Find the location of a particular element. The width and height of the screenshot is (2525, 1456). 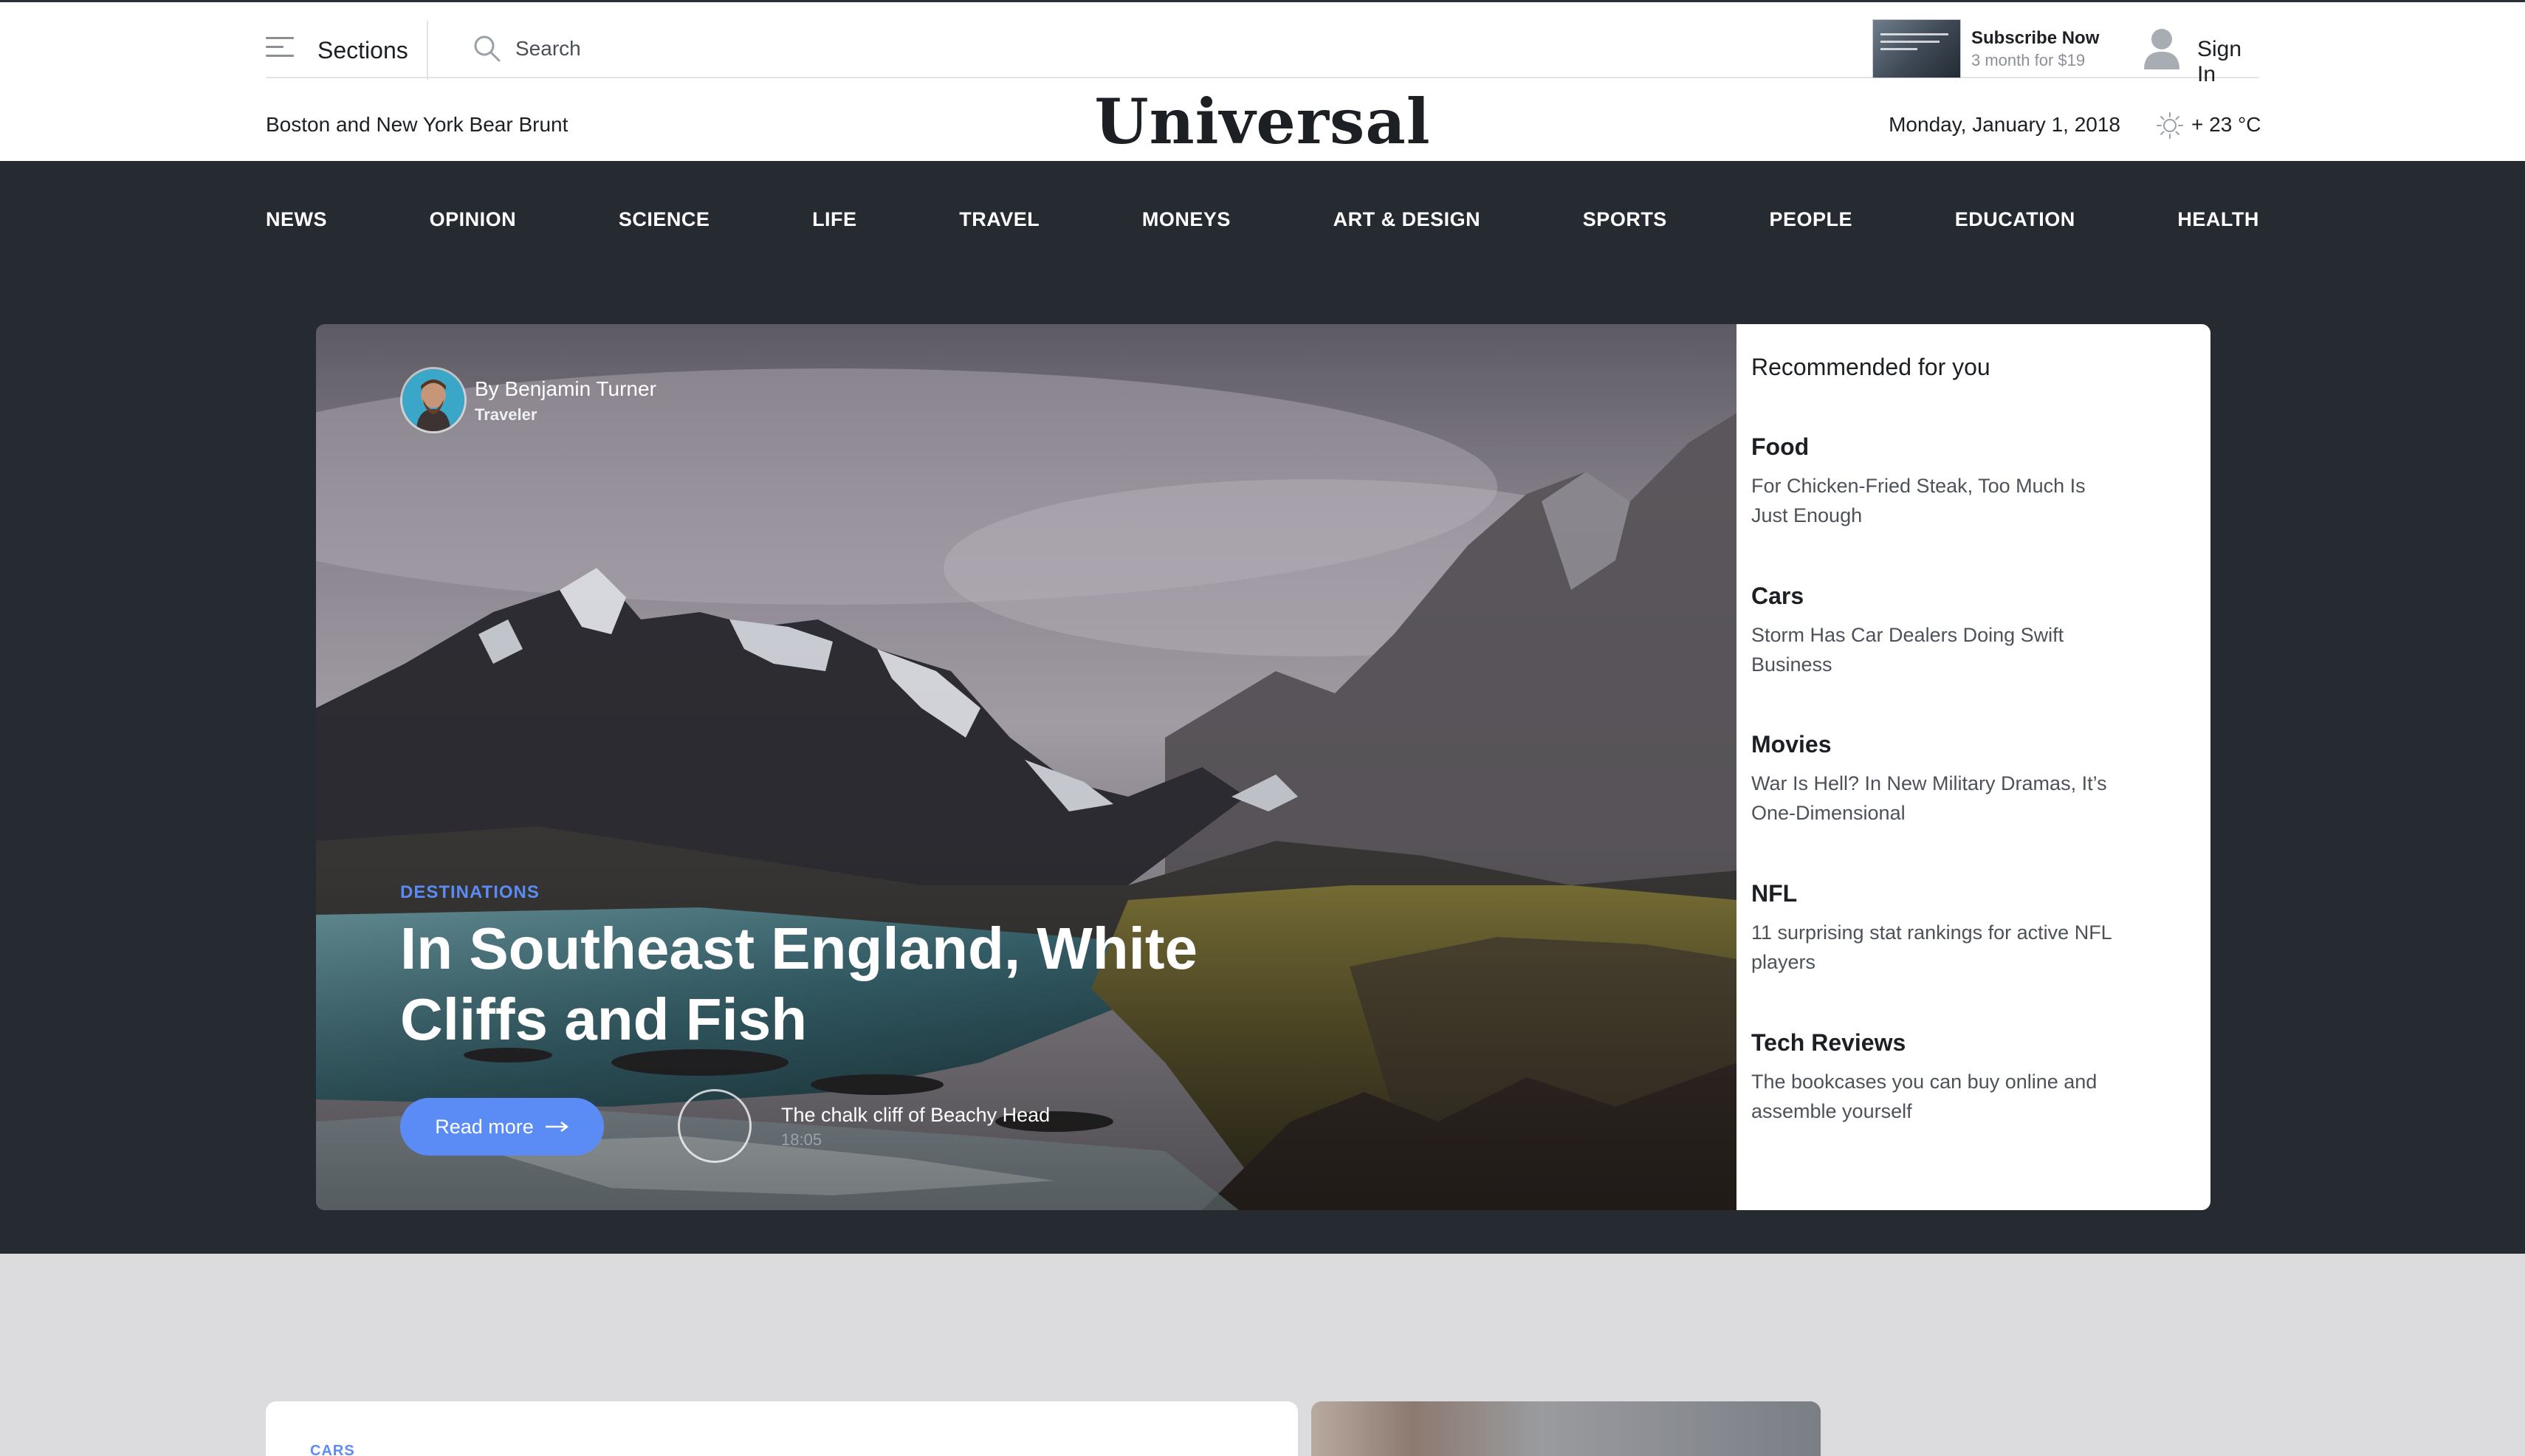

search-input is located at coordinates (811, 49).